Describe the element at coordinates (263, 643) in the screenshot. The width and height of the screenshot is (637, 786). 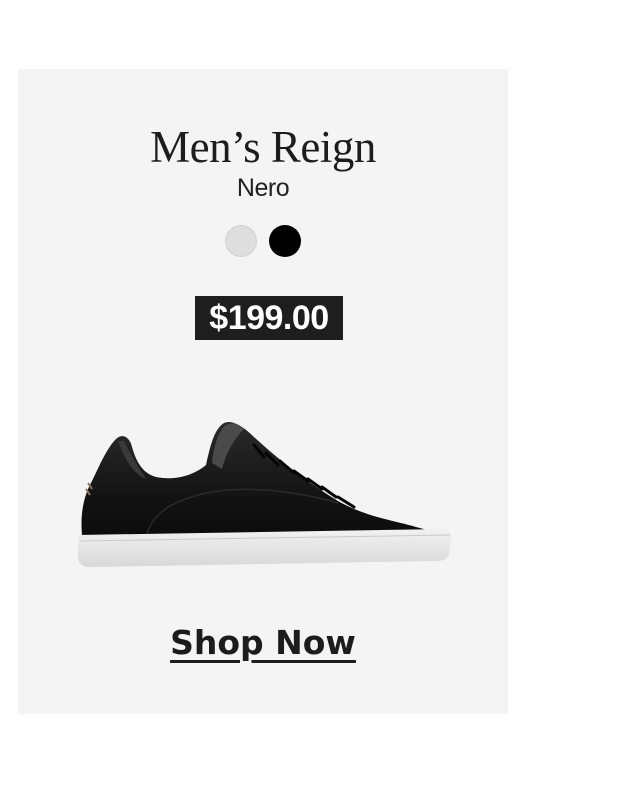
I see `shop-now-link: Shop Now` at that location.